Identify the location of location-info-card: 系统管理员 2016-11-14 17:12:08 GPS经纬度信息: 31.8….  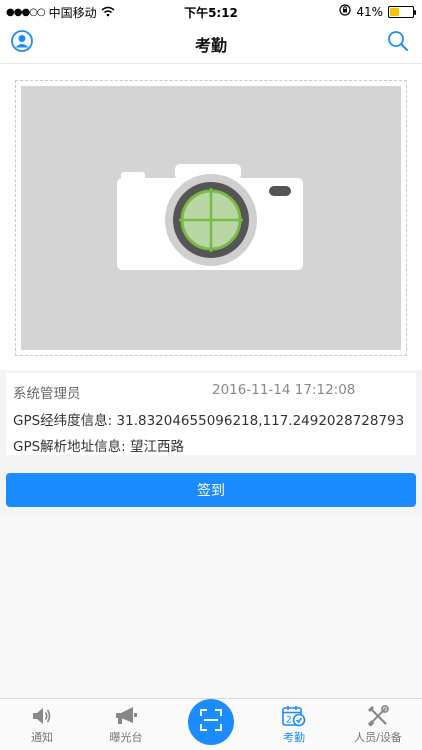
(211, 414).